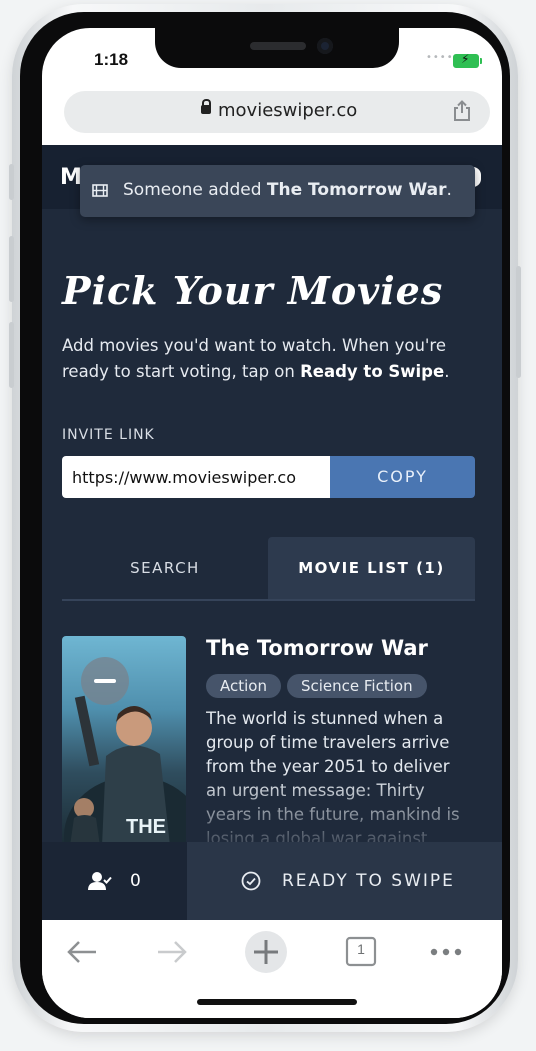 The width and height of the screenshot is (536, 1051). I want to click on poster-title-text: THE, so click(146, 827).